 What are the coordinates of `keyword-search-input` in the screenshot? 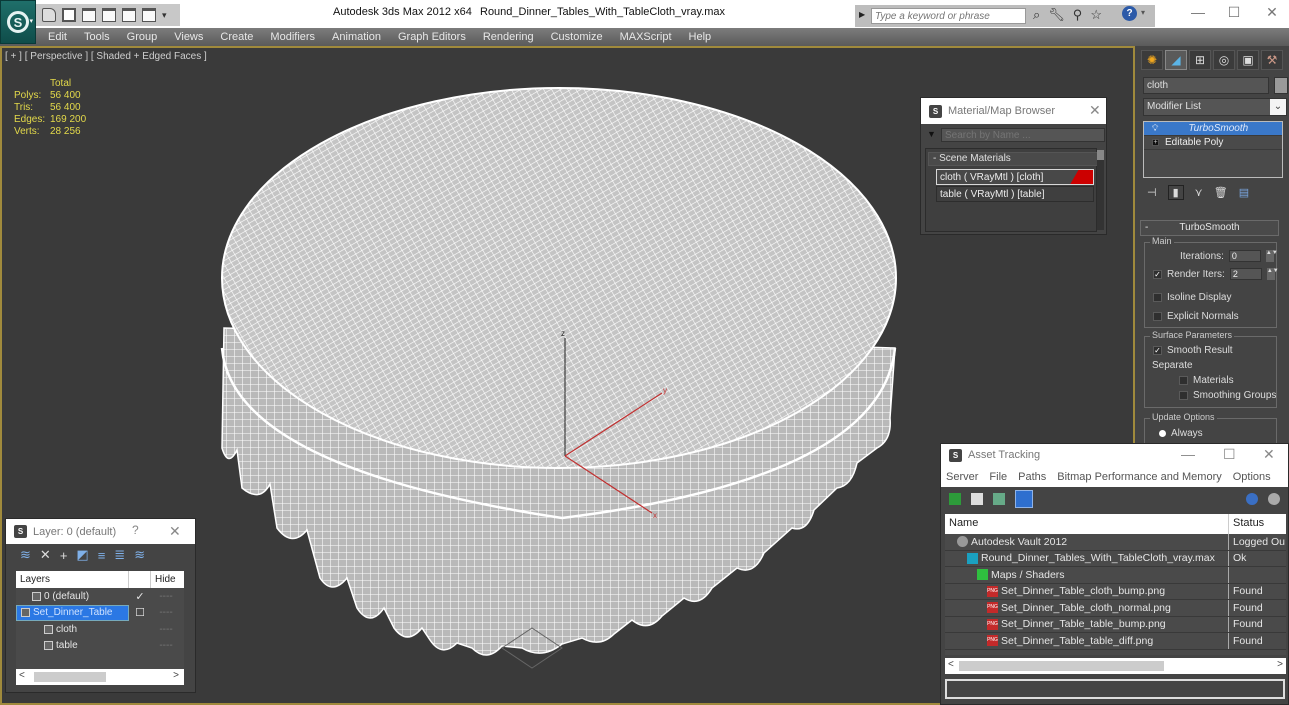 It's located at (948, 16).